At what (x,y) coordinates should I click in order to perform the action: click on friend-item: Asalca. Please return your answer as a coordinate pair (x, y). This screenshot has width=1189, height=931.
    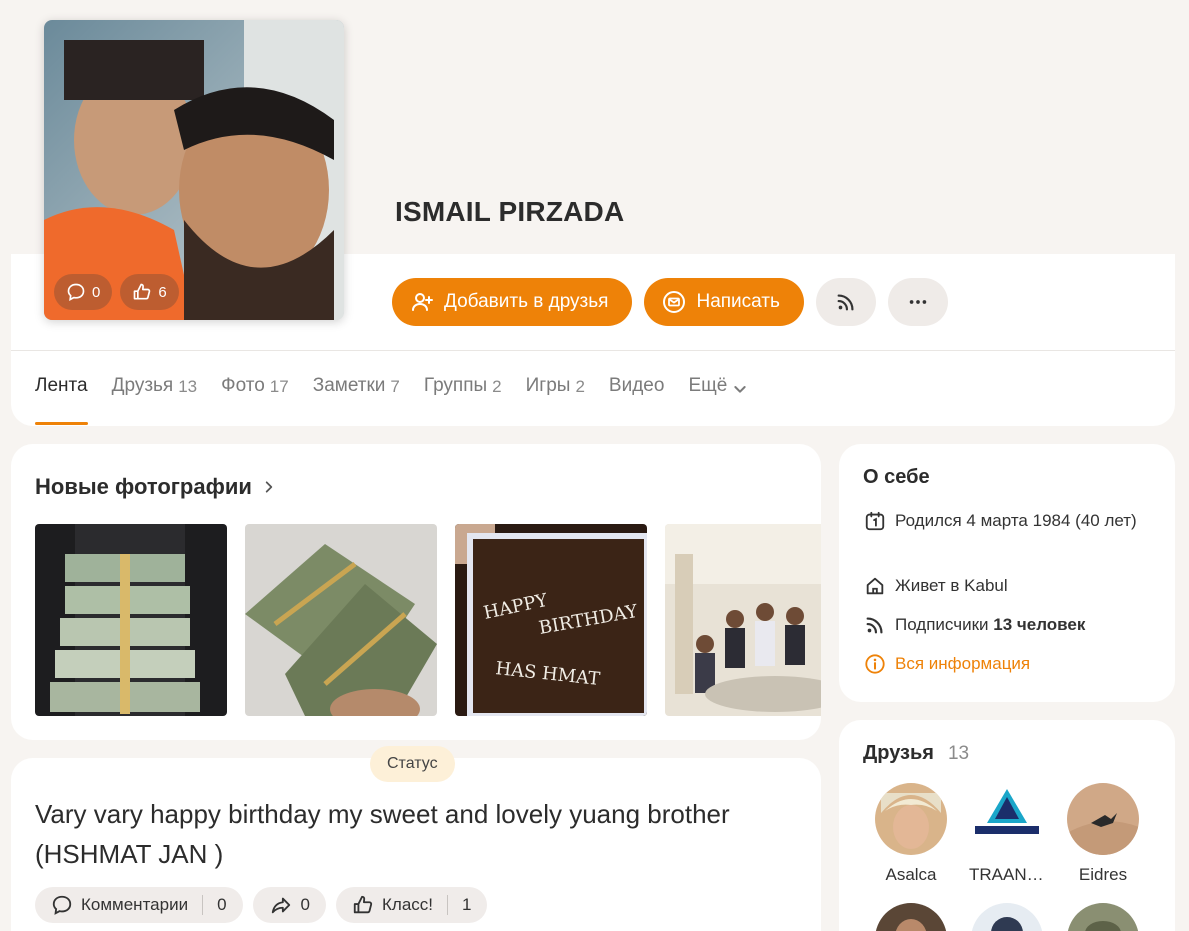
    Looking at the image, I should click on (911, 834).